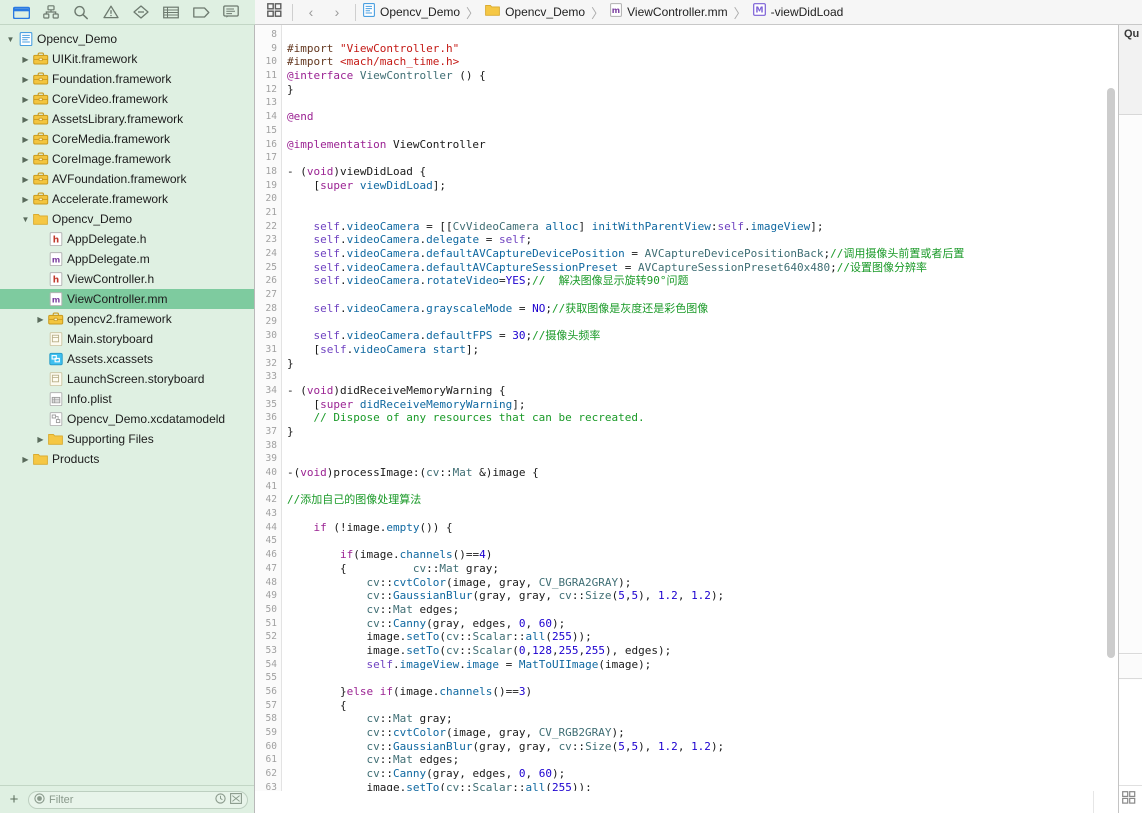 This screenshot has height=813, width=1142. What do you see at coordinates (535, 12) in the screenshot?
I see `breadcrumb-item-group: Opencv_Demo` at bounding box center [535, 12].